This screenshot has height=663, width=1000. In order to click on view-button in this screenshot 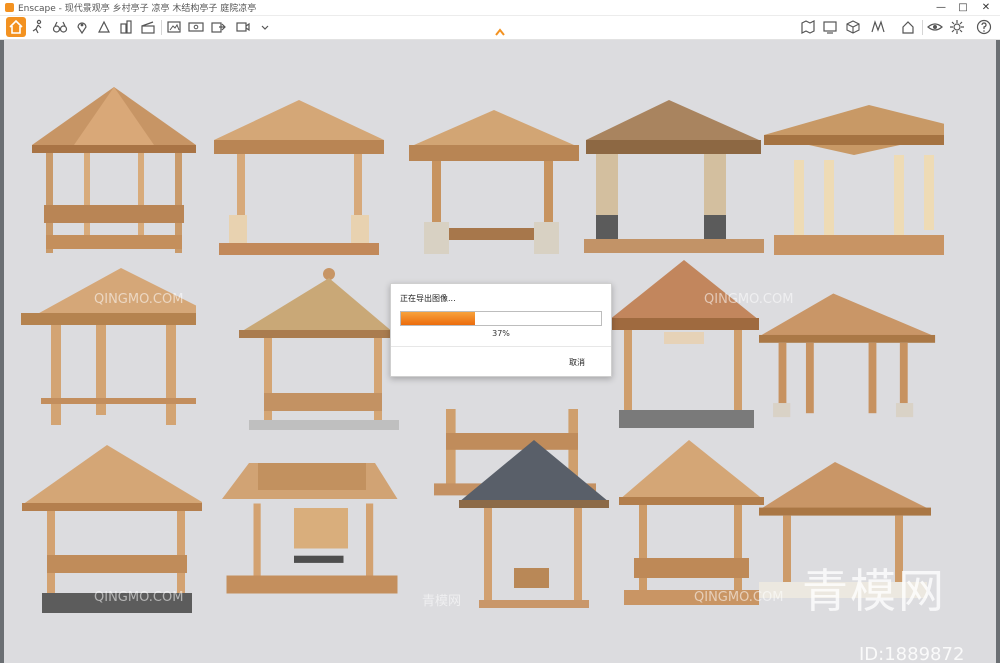, I will do `click(935, 27)`.